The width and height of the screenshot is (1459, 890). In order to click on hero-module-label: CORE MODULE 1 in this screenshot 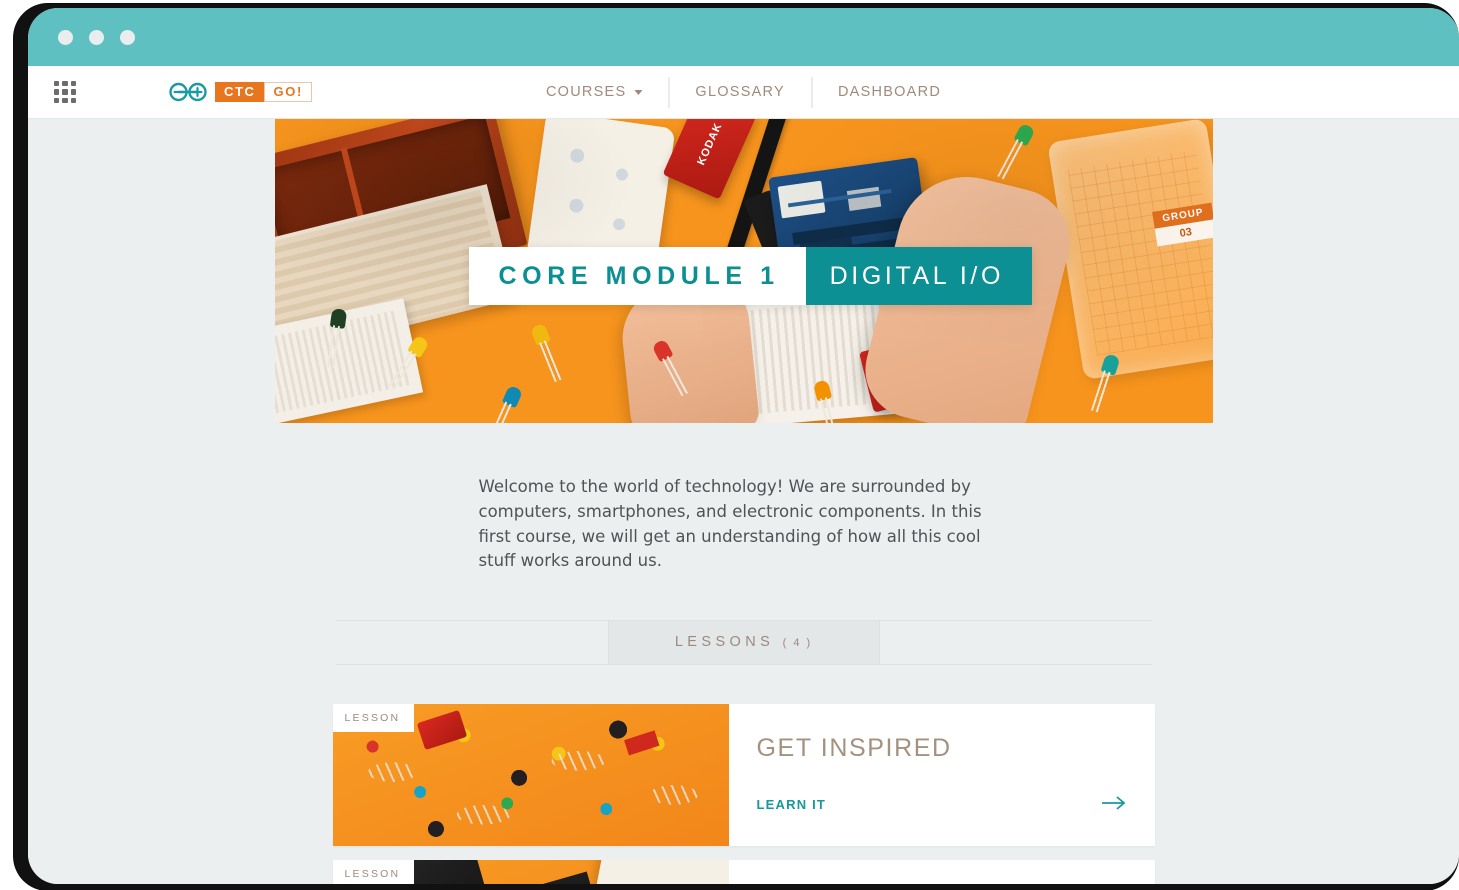, I will do `click(637, 276)`.